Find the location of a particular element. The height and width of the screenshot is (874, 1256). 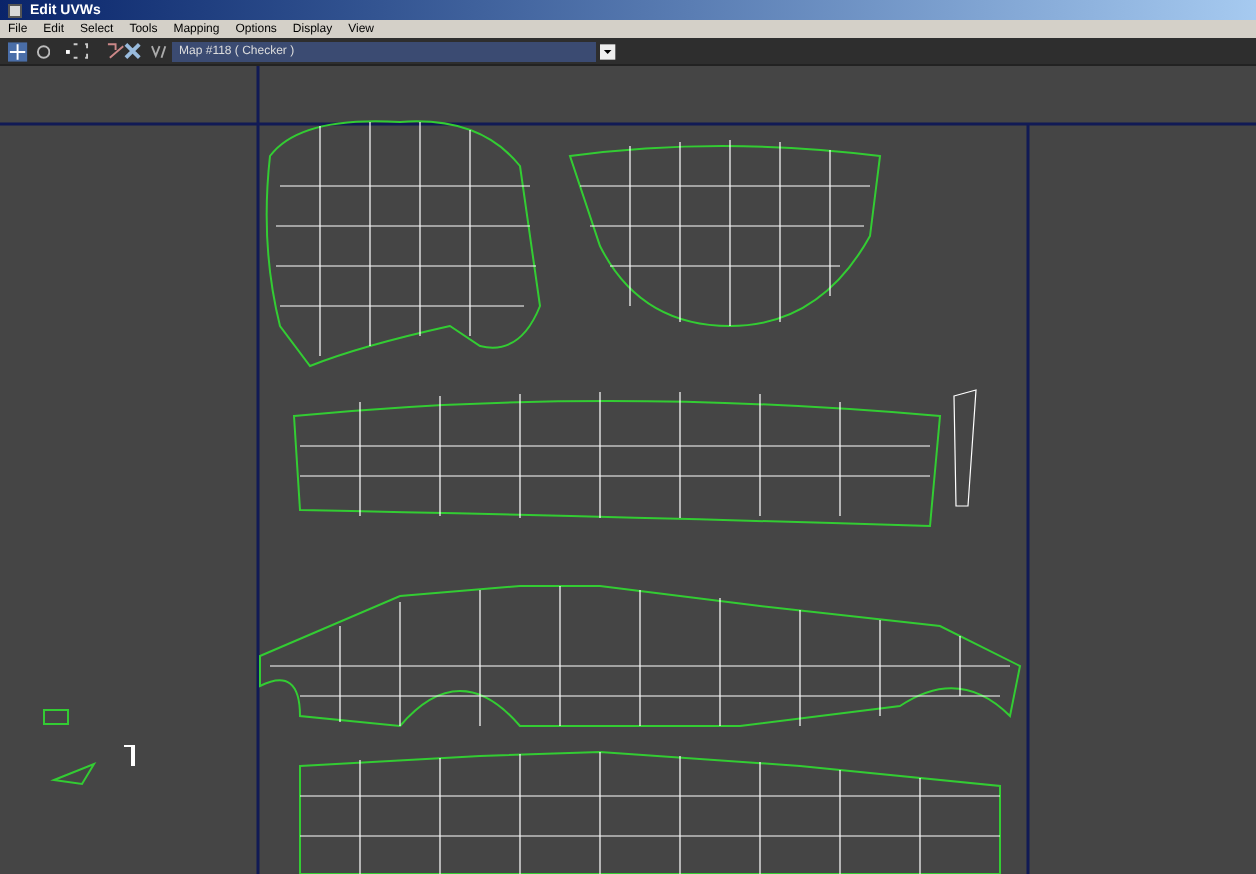

uv-icon is located at coordinates (158, 51).